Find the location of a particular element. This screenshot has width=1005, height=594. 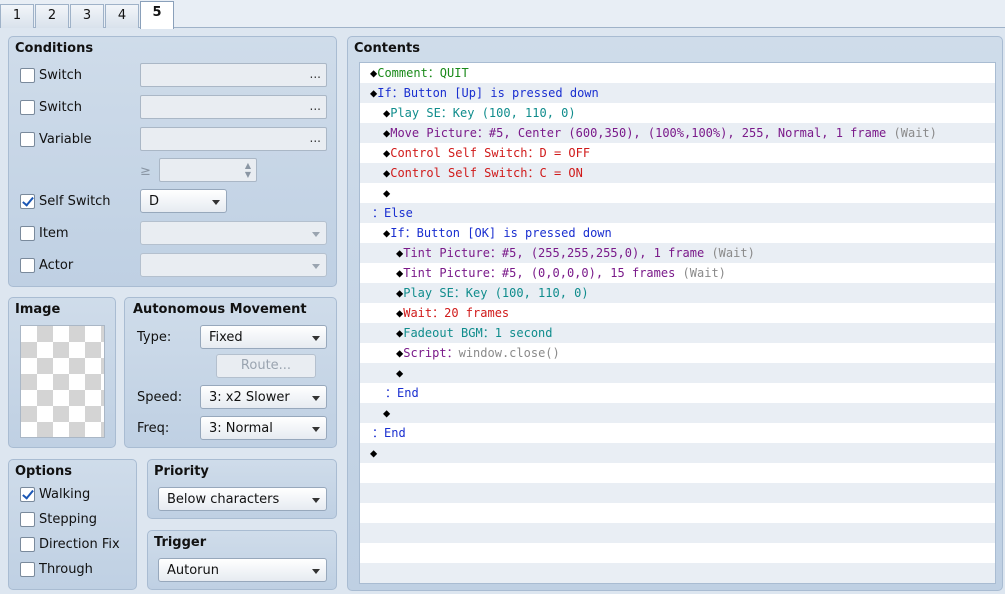

speed-label: Speed: is located at coordinates (160, 397).